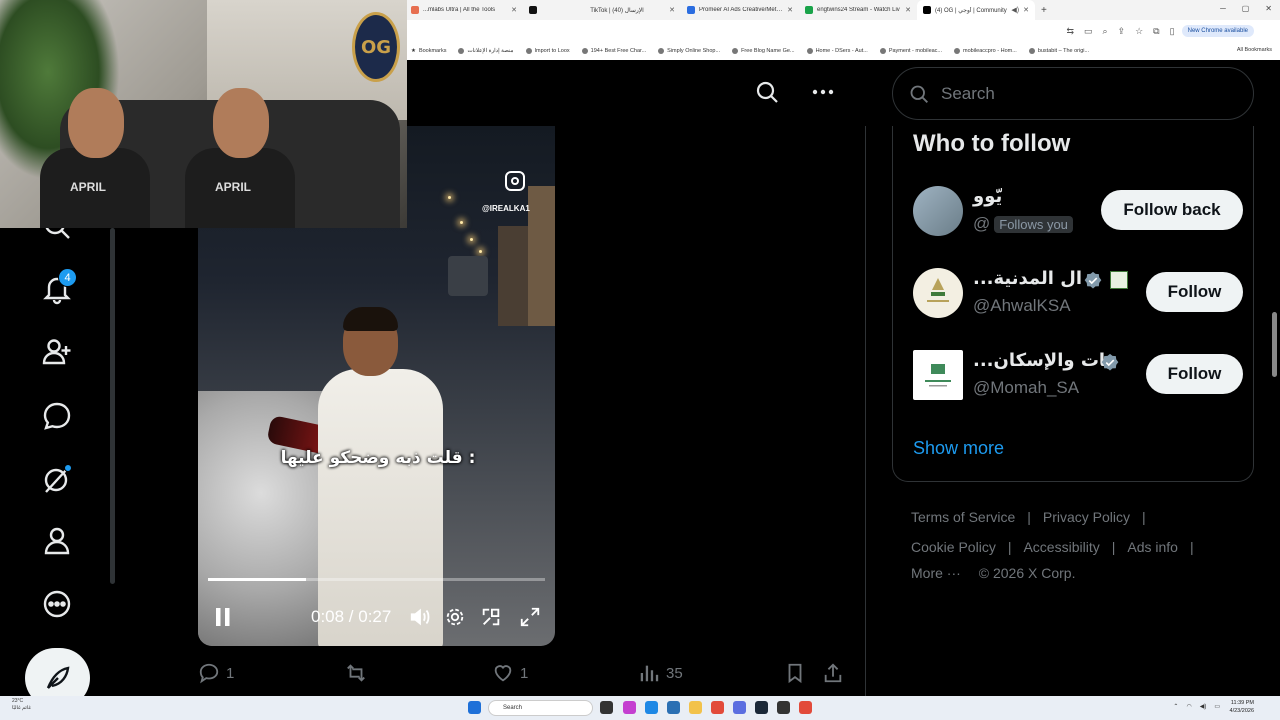 Image resolution: width=1280 pixels, height=720 pixels. What do you see at coordinates (216, 673) in the screenshot?
I see `reply-button: 1` at bounding box center [216, 673].